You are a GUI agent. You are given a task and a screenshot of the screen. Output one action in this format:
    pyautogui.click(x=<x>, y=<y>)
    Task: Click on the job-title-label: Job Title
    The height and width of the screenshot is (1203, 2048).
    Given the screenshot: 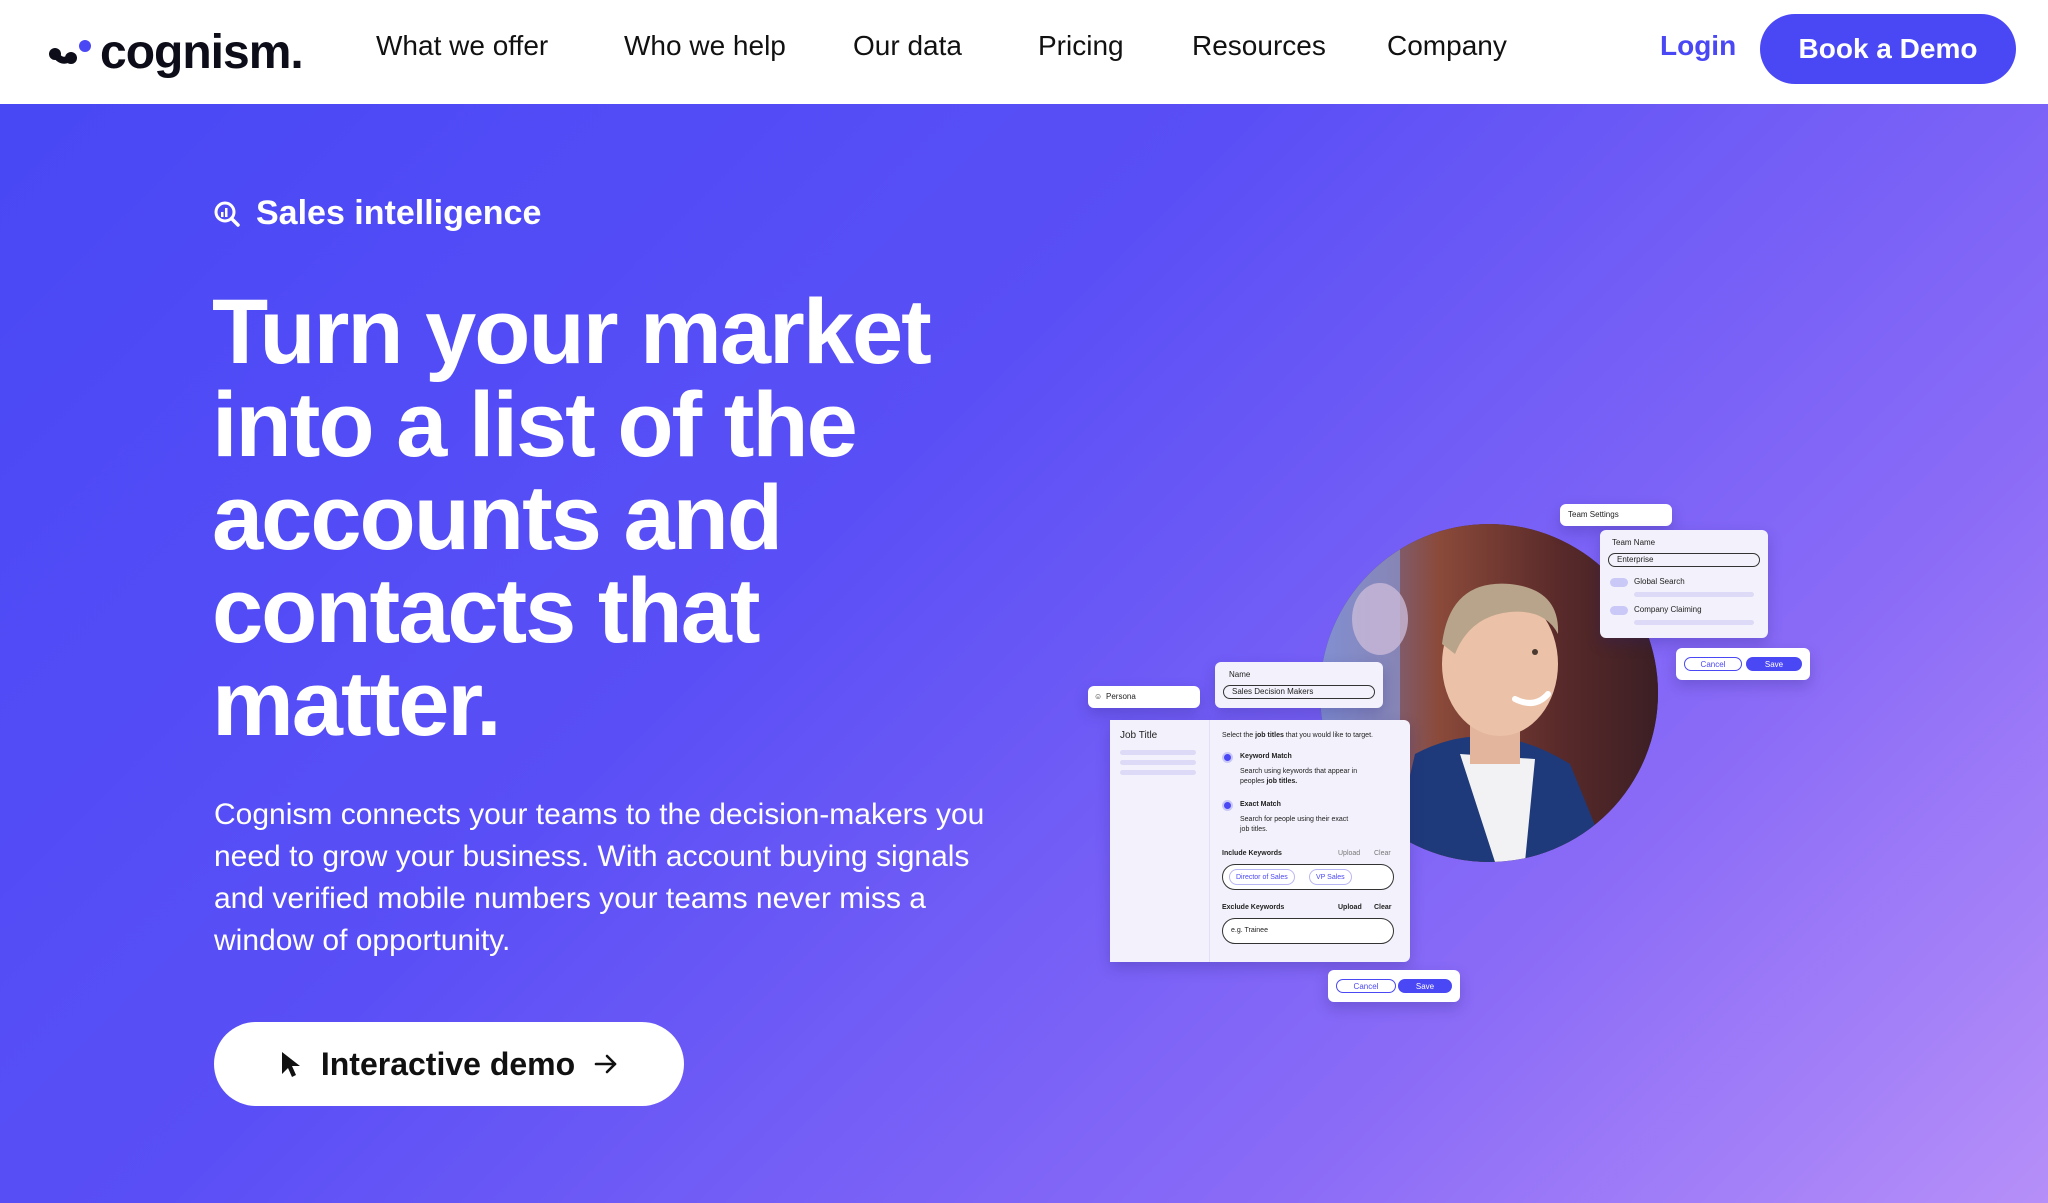 What is the action you would take?
    pyautogui.click(x=1139, y=735)
    